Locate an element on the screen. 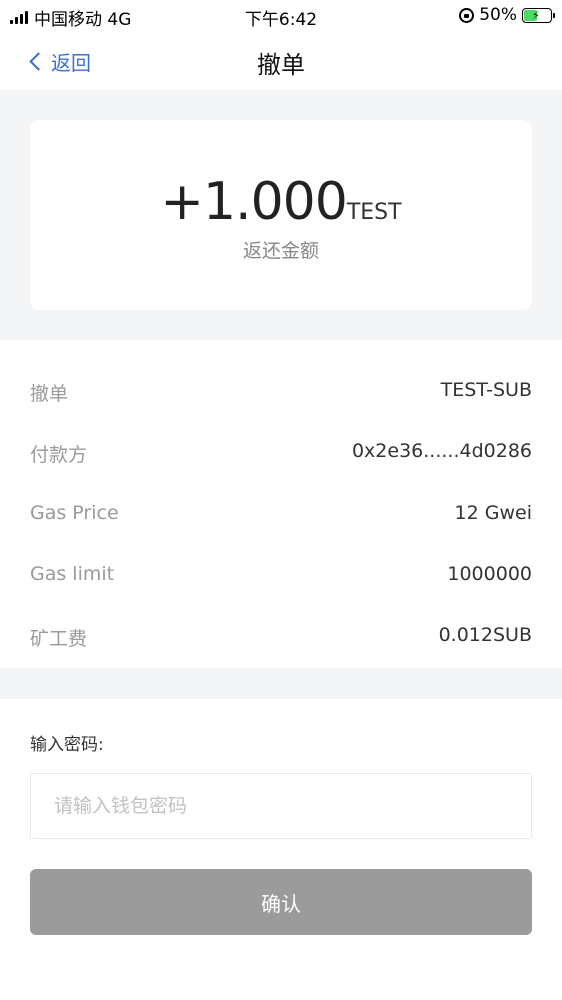 Image resolution: width=562 pixels, height=1000 pixels. confirm-button: 确认 is located at coordinates (281, 902).